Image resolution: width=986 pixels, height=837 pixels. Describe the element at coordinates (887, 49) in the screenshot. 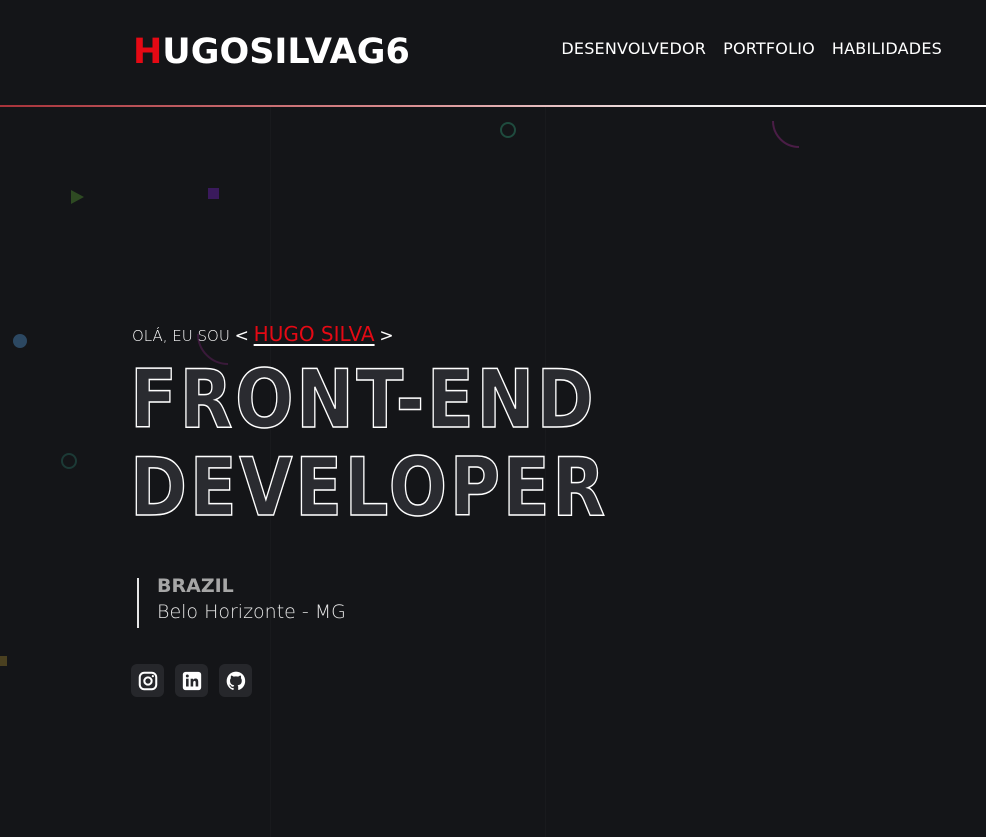

I see `nav-link-habilidades: HABILIDADES` at that location.